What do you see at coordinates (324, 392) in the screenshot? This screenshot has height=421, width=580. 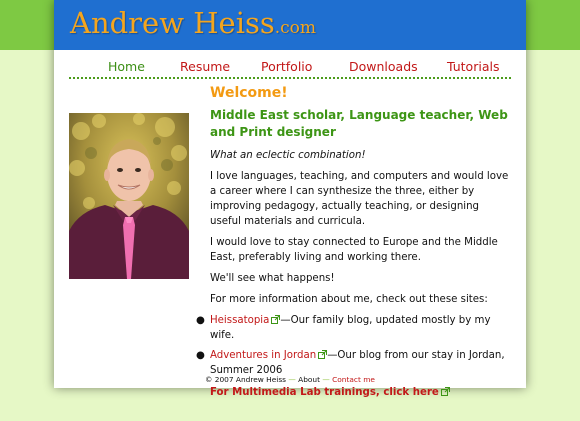 I see `multimedia-lab-link: For Multimedia Lab trainings, click here` at bounding box center [324, 392].